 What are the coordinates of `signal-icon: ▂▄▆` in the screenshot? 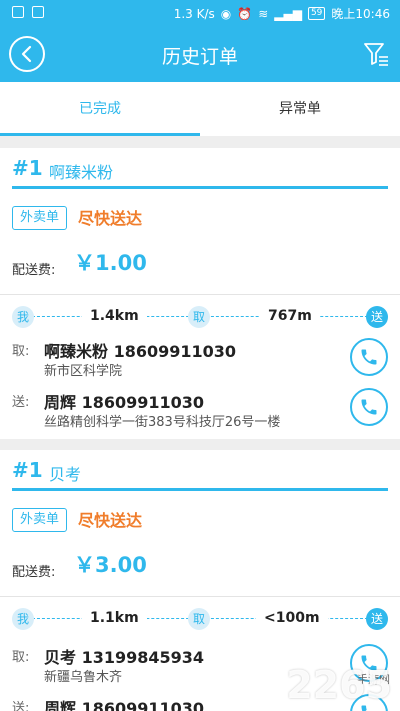 It's located at (288, 13).